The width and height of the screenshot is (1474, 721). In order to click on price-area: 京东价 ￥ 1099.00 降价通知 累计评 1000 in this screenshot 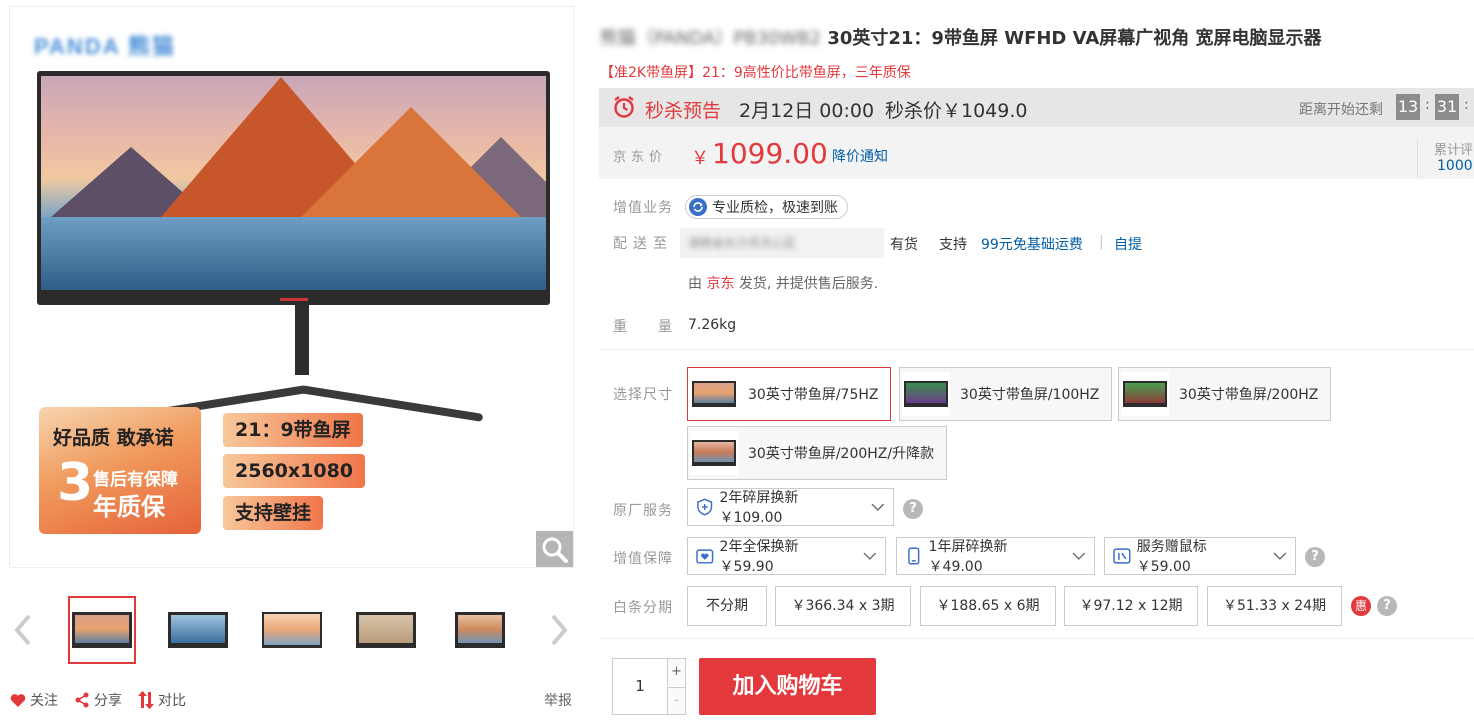, I will do `click(1036, 153)`.